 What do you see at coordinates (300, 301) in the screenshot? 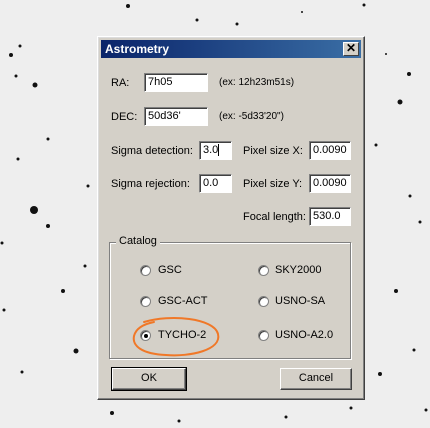
I see `radio-label-usno-sa: USNO-SA` at bounding box center [300, 301].